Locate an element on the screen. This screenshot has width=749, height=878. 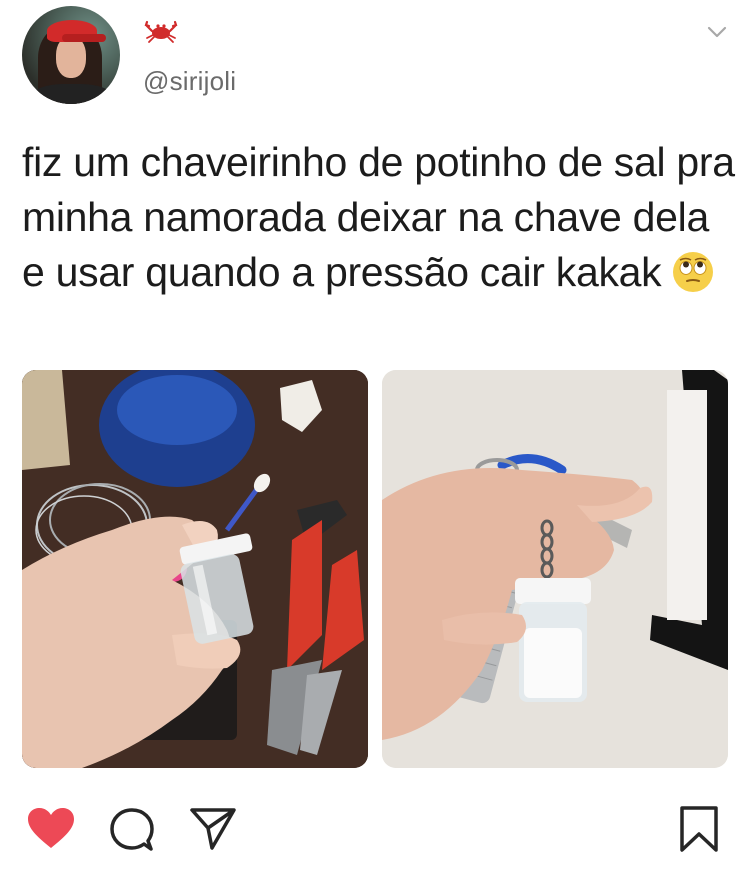
action-bar is located at coordinates (374, 830).